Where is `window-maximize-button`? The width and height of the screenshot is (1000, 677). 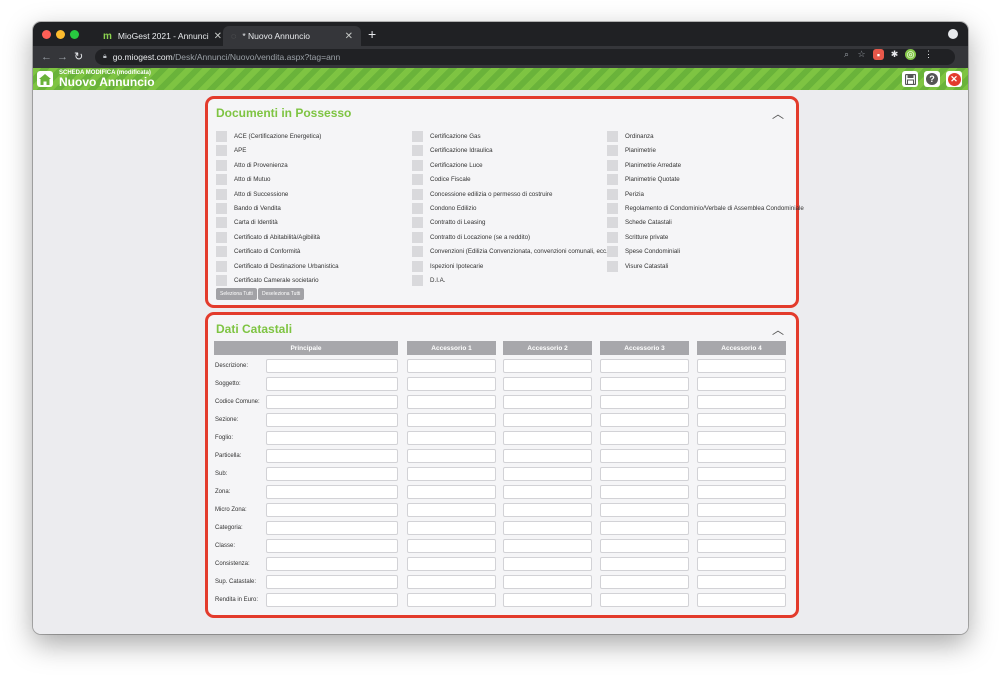
window-maximize-button is located at coordinates (74, 34).